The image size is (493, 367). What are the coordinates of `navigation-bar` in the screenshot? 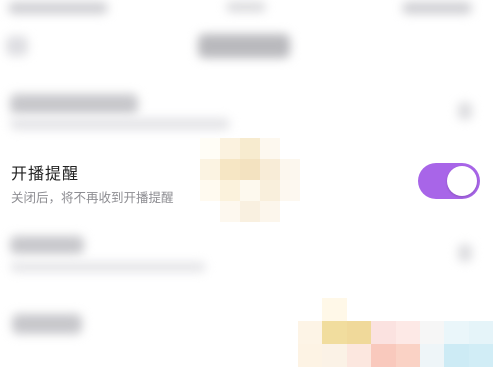 It's located at (246, 48).